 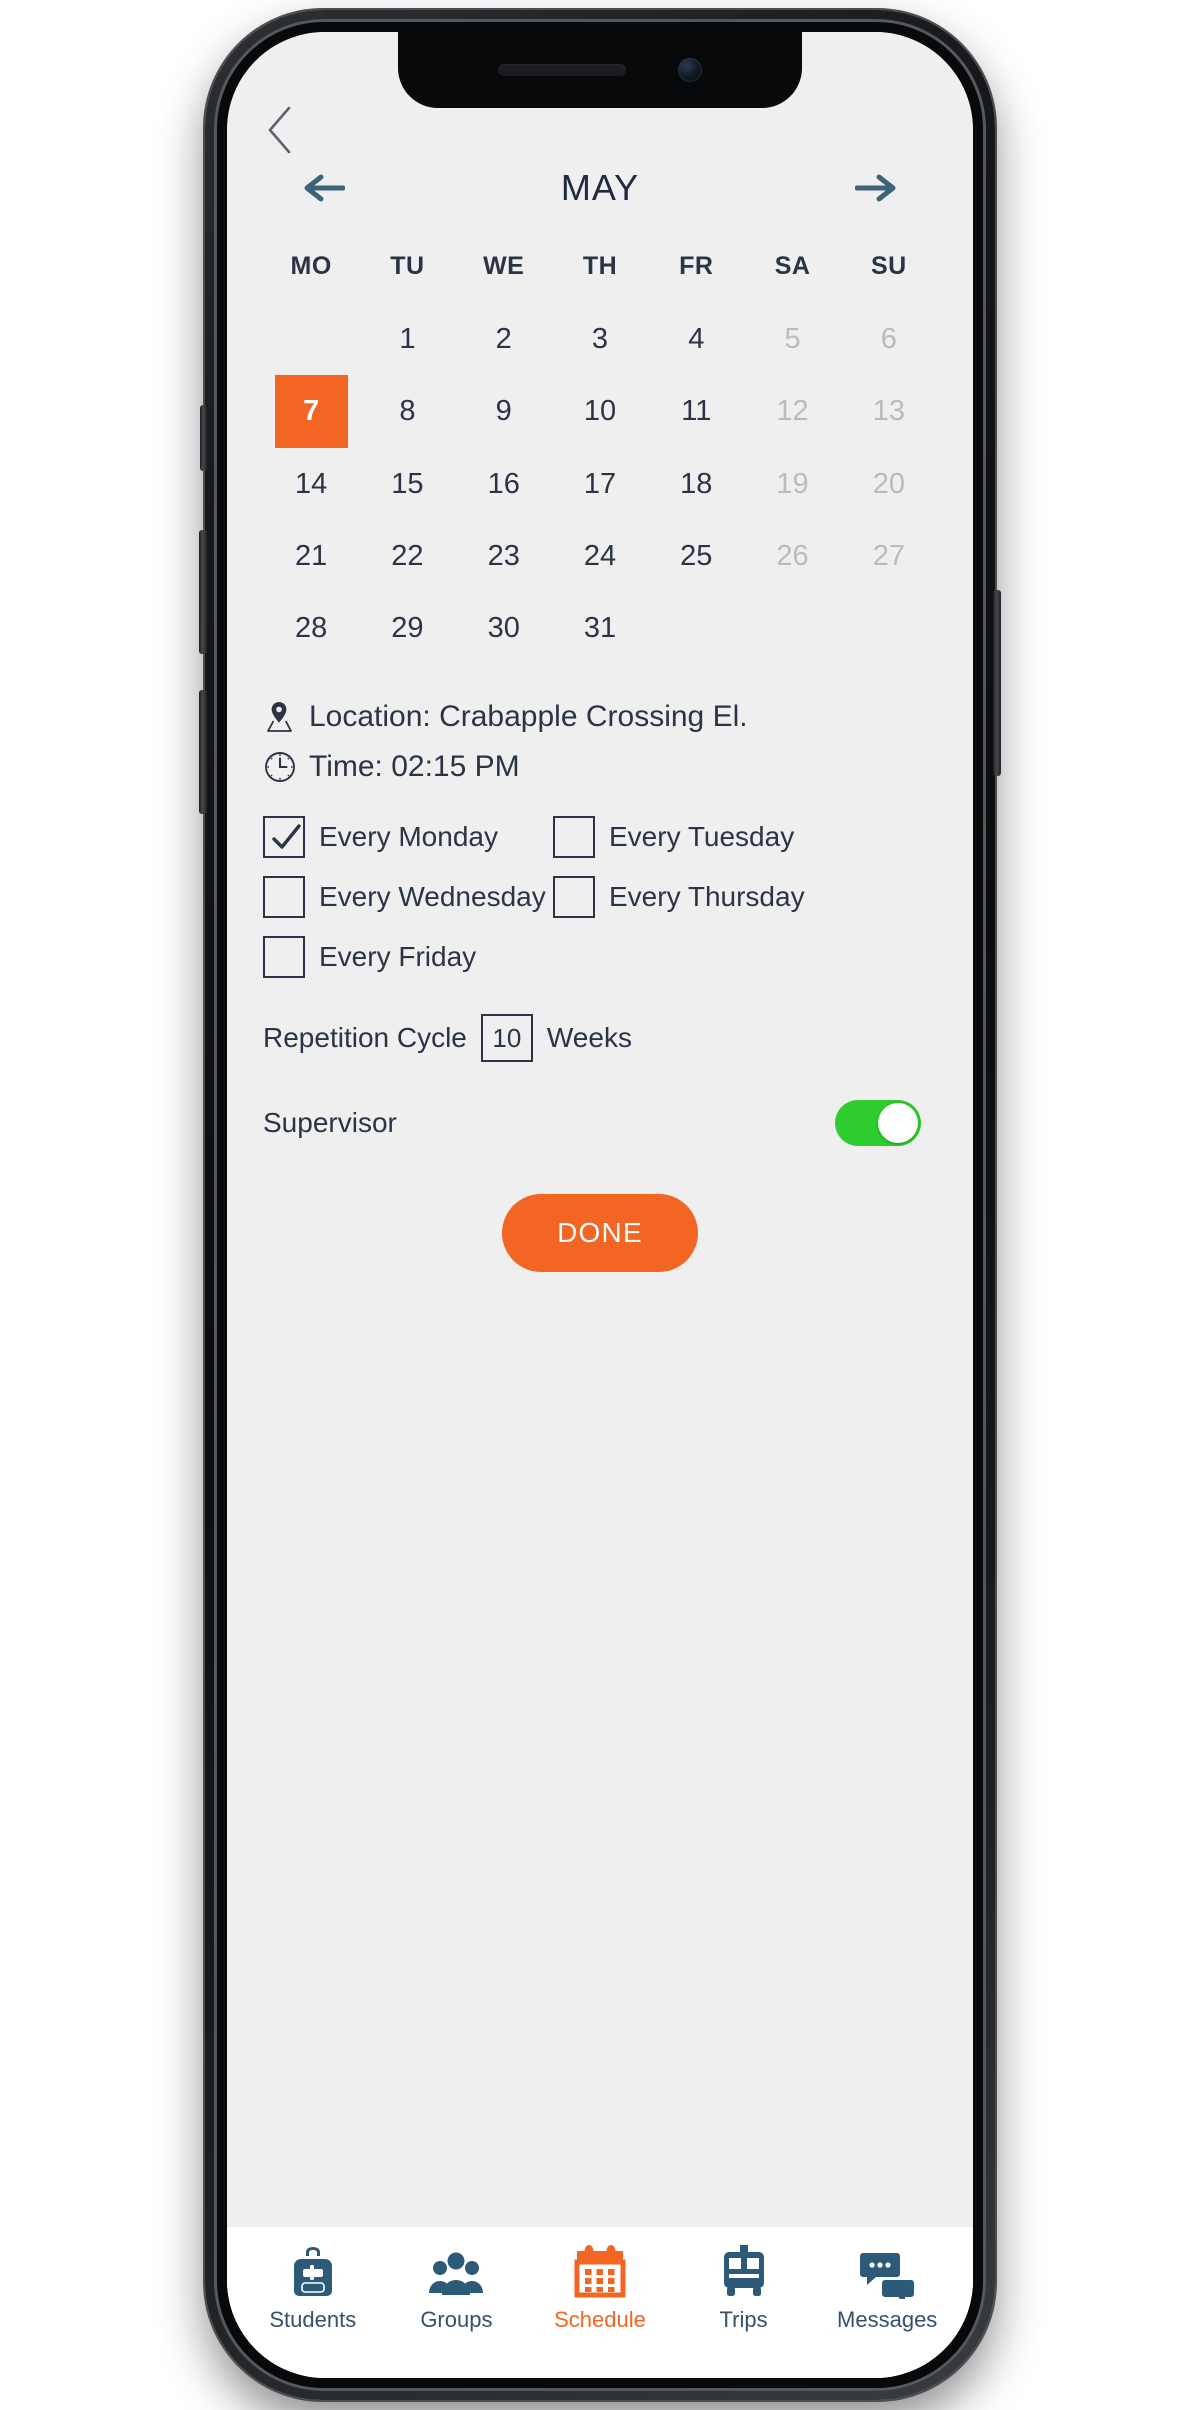 I want to click on calendar-week-row: 14 15 16 17 18 19 20, so click(x=600, y=484).